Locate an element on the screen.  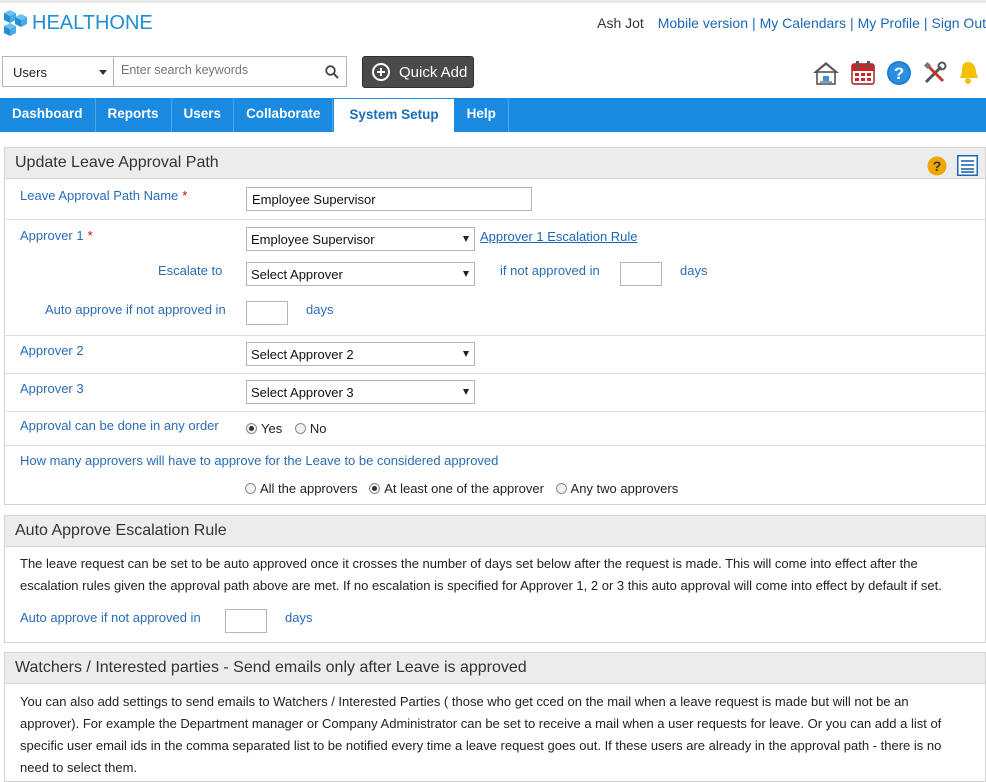
quick-add-label: Quick Add is located at coordinates (433, 72).